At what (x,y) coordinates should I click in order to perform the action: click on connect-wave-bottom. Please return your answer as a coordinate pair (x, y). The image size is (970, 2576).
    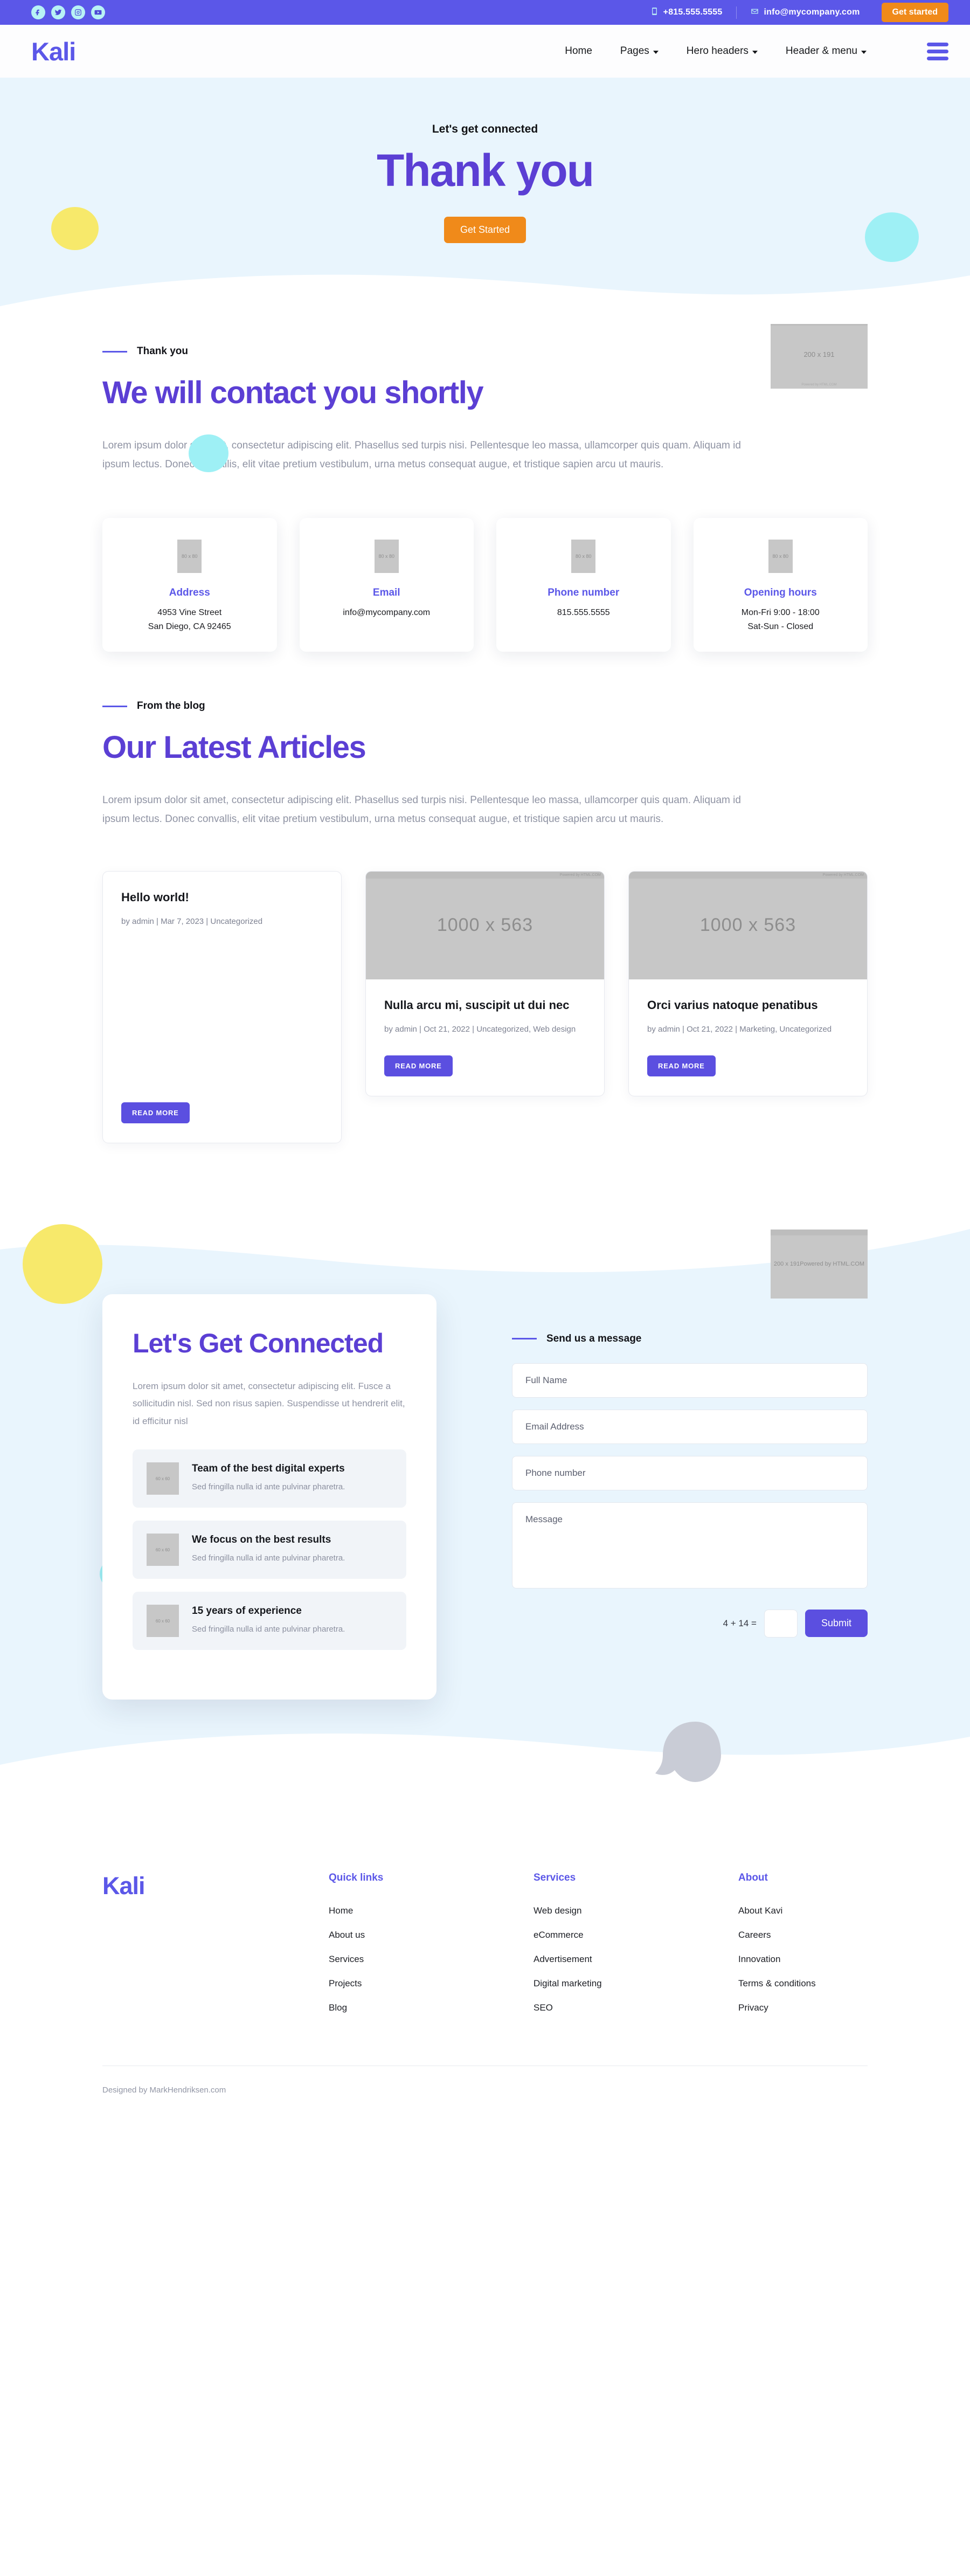
    Looking at the image, I should click on (485, 1768).